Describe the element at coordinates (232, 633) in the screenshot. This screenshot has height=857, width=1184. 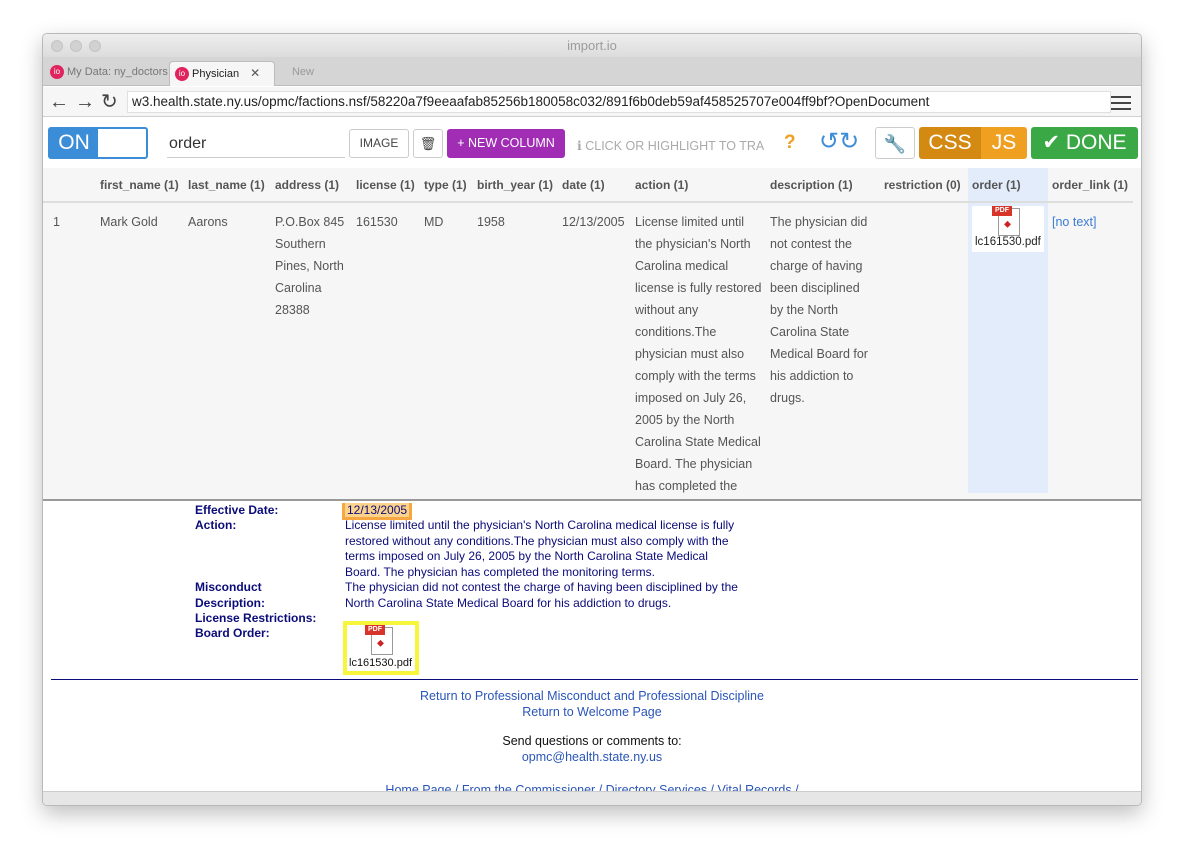
I see `board-order-label: Board Order:` at that location.